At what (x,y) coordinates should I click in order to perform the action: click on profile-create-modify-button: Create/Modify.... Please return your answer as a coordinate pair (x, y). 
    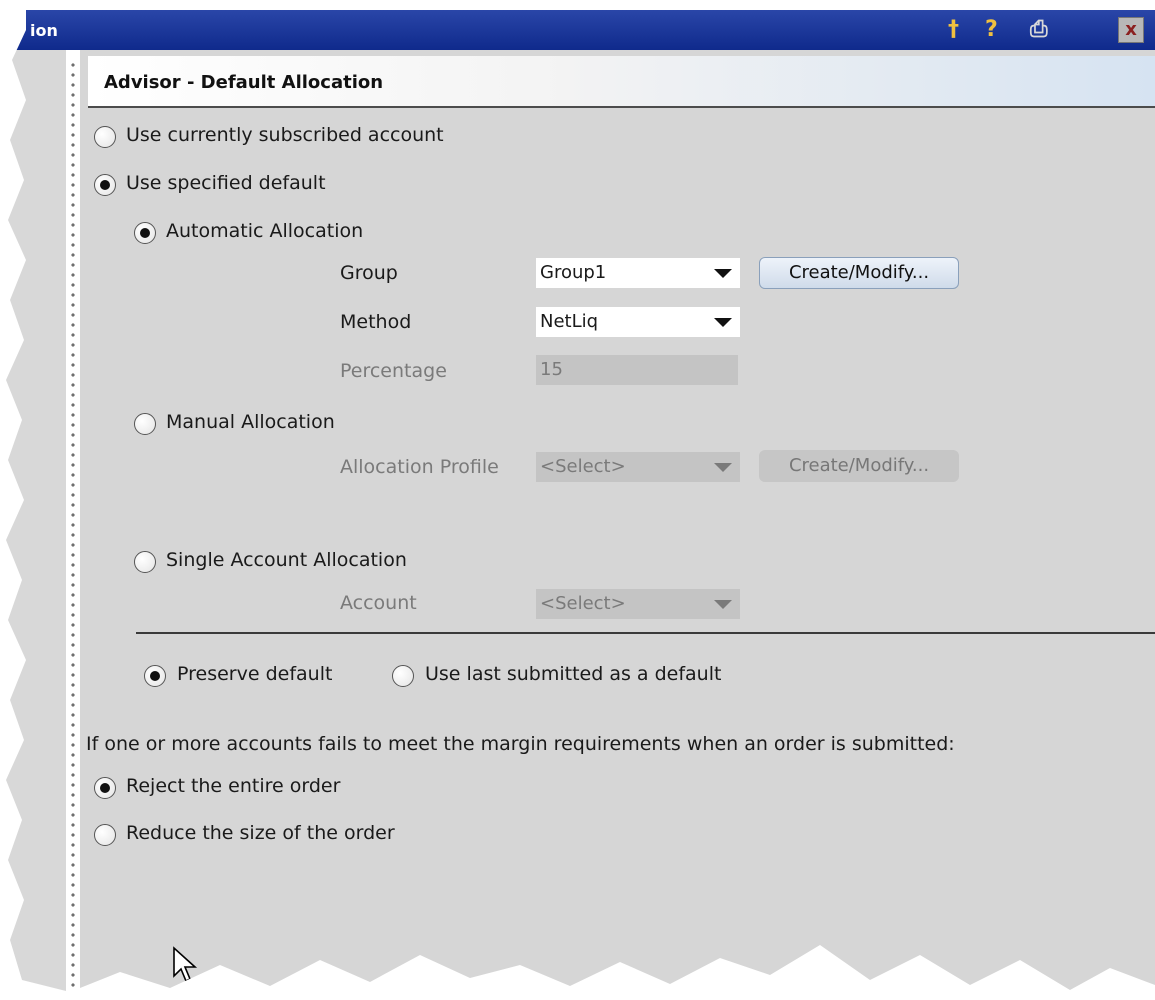
    Looking at the image, I should click on (859, 466).